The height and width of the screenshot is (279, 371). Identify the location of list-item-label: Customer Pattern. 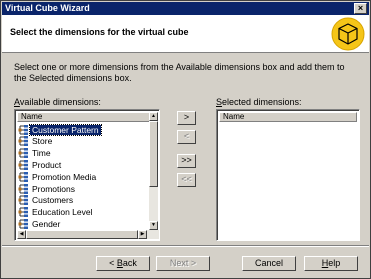
(65, 129).